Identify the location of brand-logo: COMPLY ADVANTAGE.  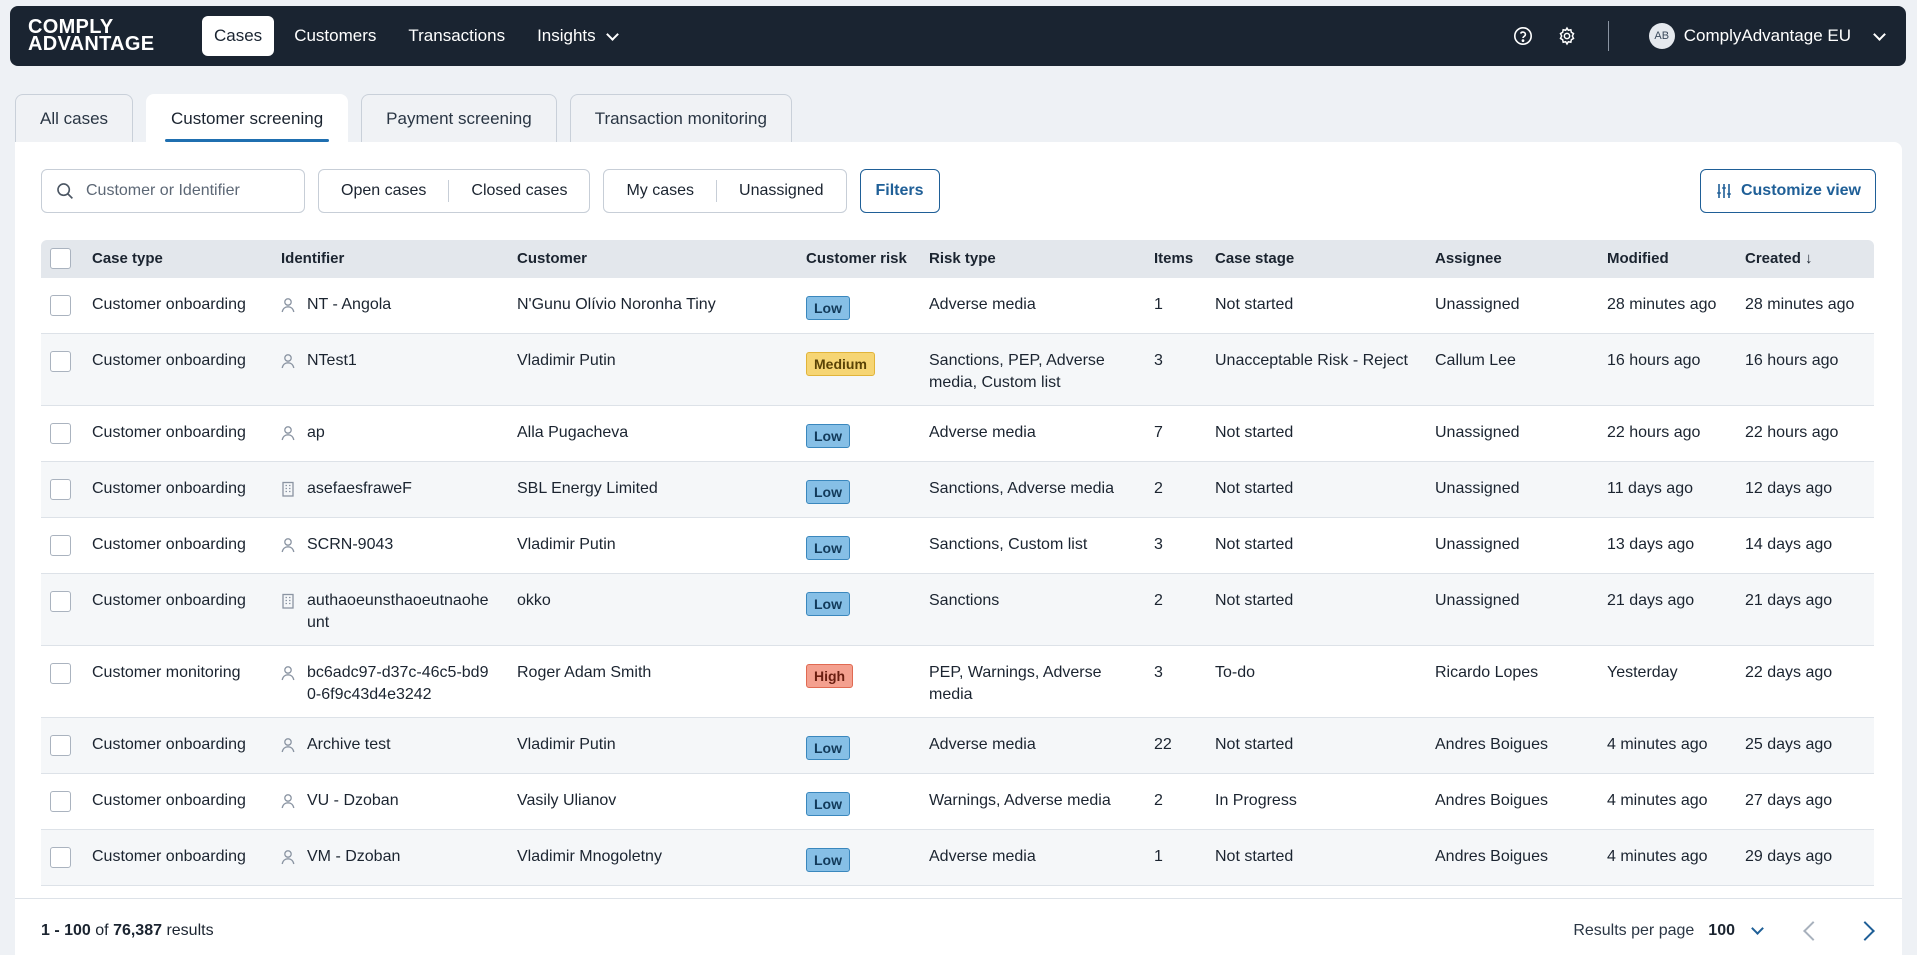
(99, 35).